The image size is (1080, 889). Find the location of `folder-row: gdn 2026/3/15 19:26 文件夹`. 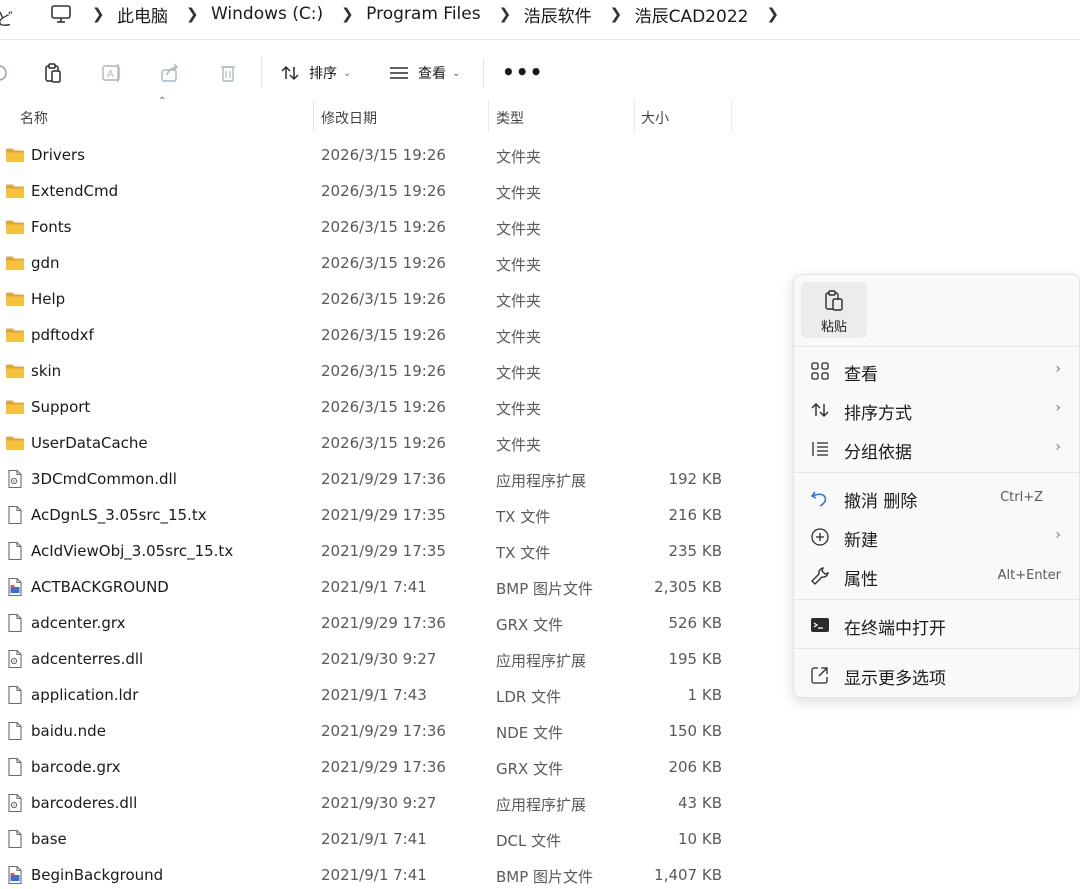

folder-row: gdn 2026/3/15 19:26 文件夹 is located at coordinates (390, 263).